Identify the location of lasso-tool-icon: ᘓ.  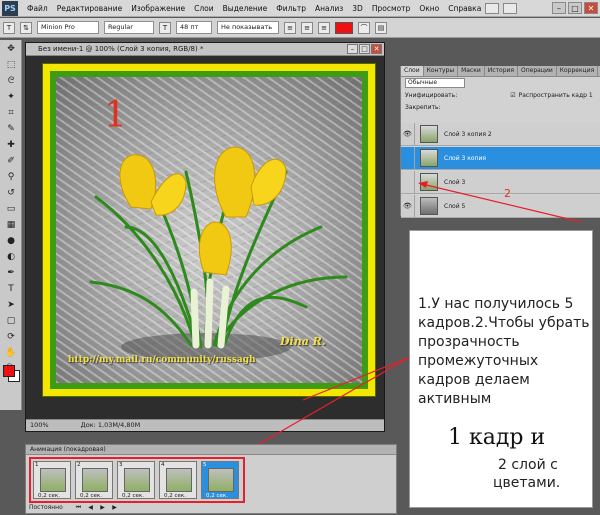
(11, 81).